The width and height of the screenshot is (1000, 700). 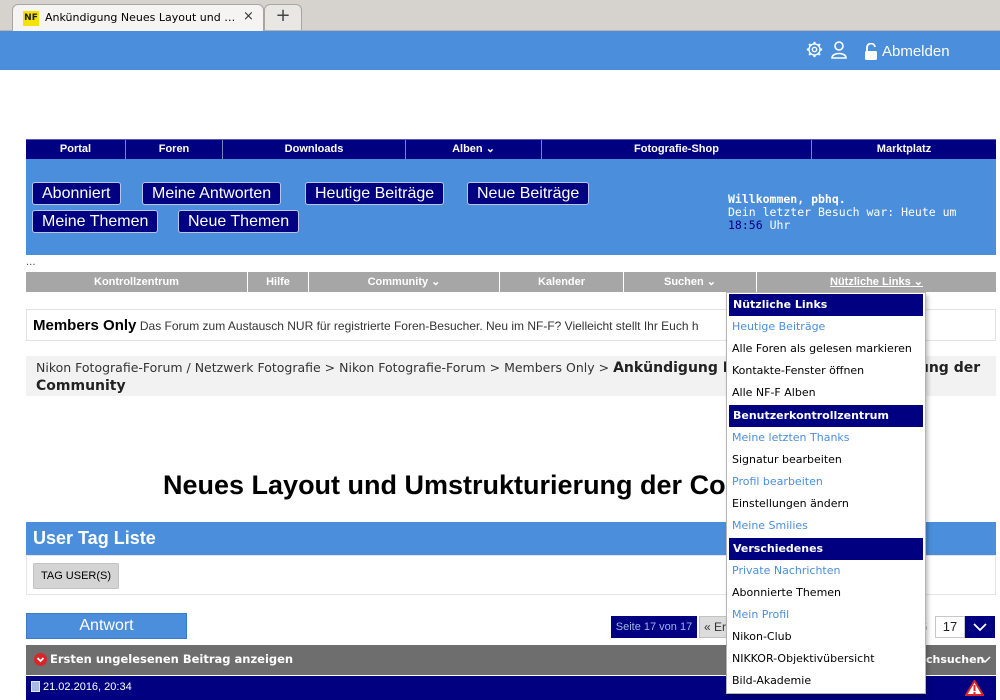 What do you see at coordinates (95, 221) in the screenshot?
I see `meine-themen-button: Meine Themen` at bounding box center [95, 221].